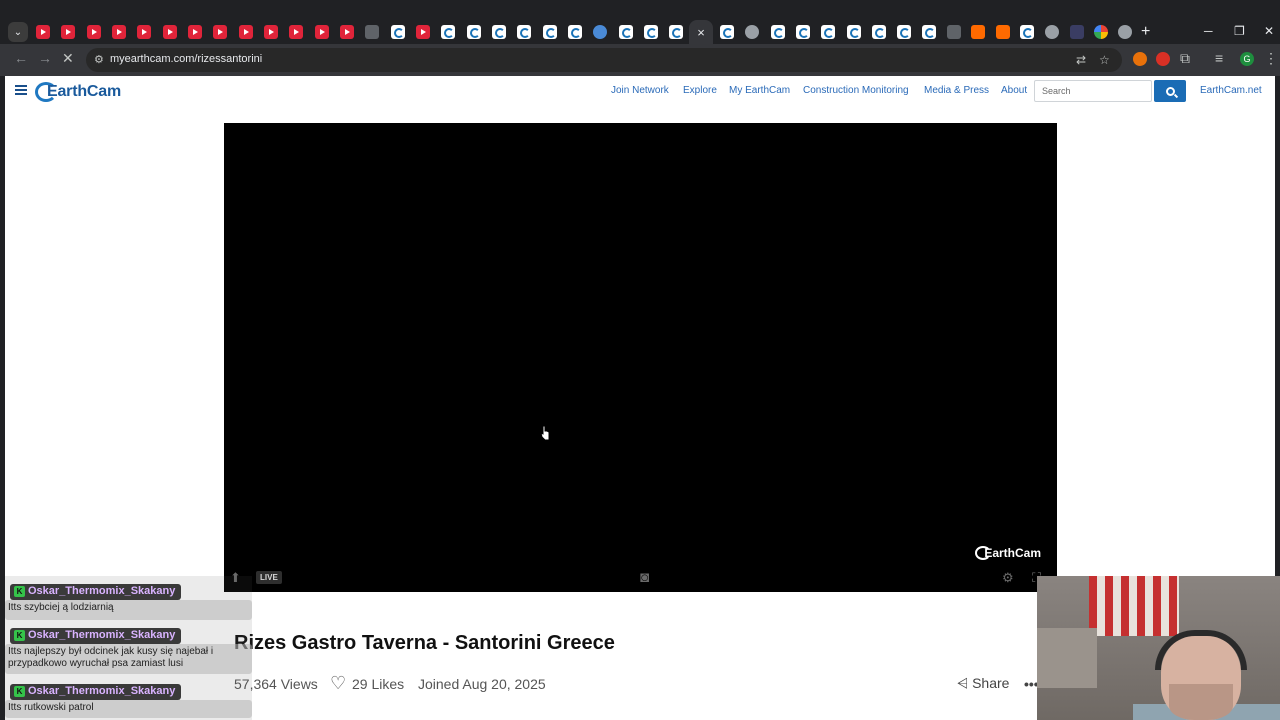  Describe the element at coordinates (378, 684) in the screenshot. I see `likes-count: 29 Likes` at that location.